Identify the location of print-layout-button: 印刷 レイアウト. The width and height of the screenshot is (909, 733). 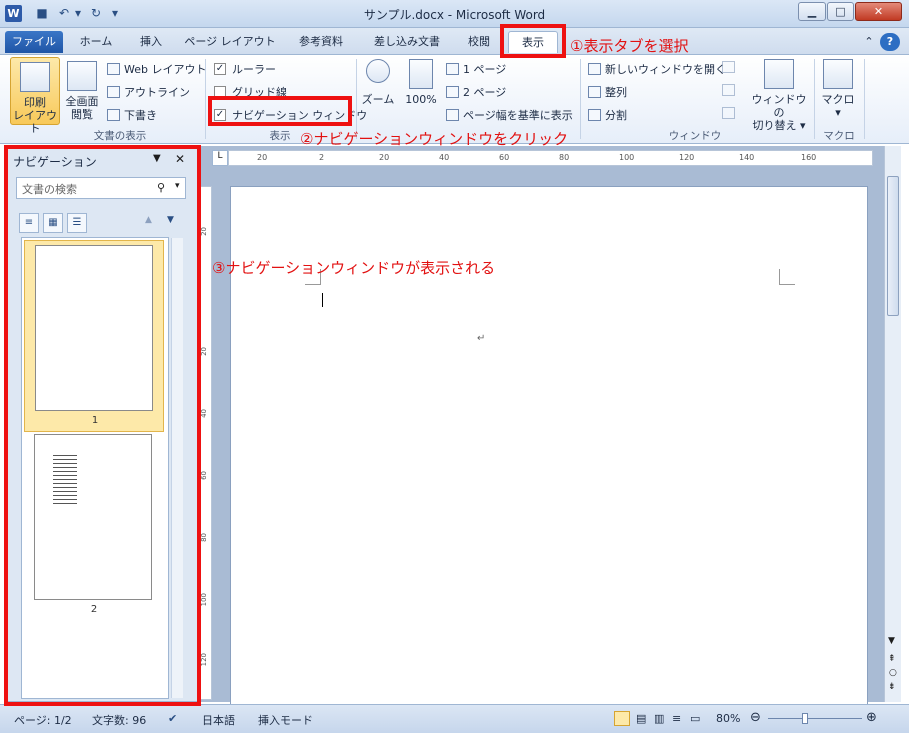
(35, 96).